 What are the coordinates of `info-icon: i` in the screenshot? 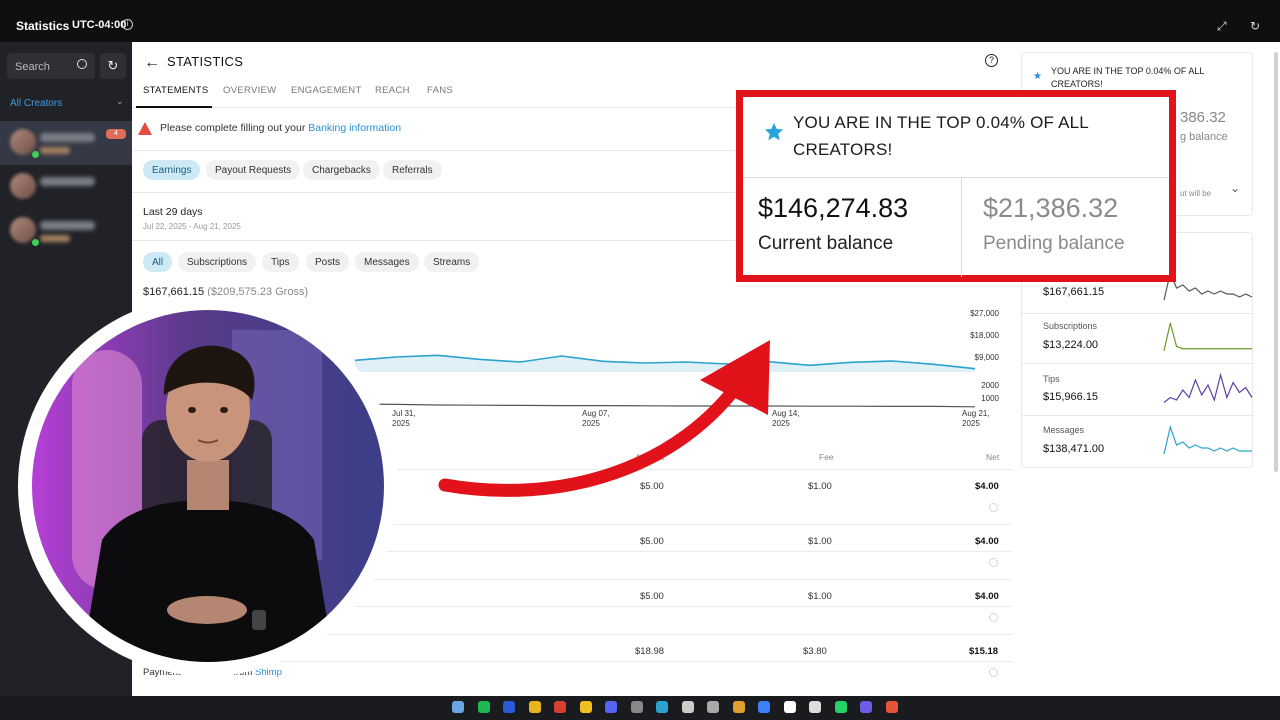 It's located at (127, 24).